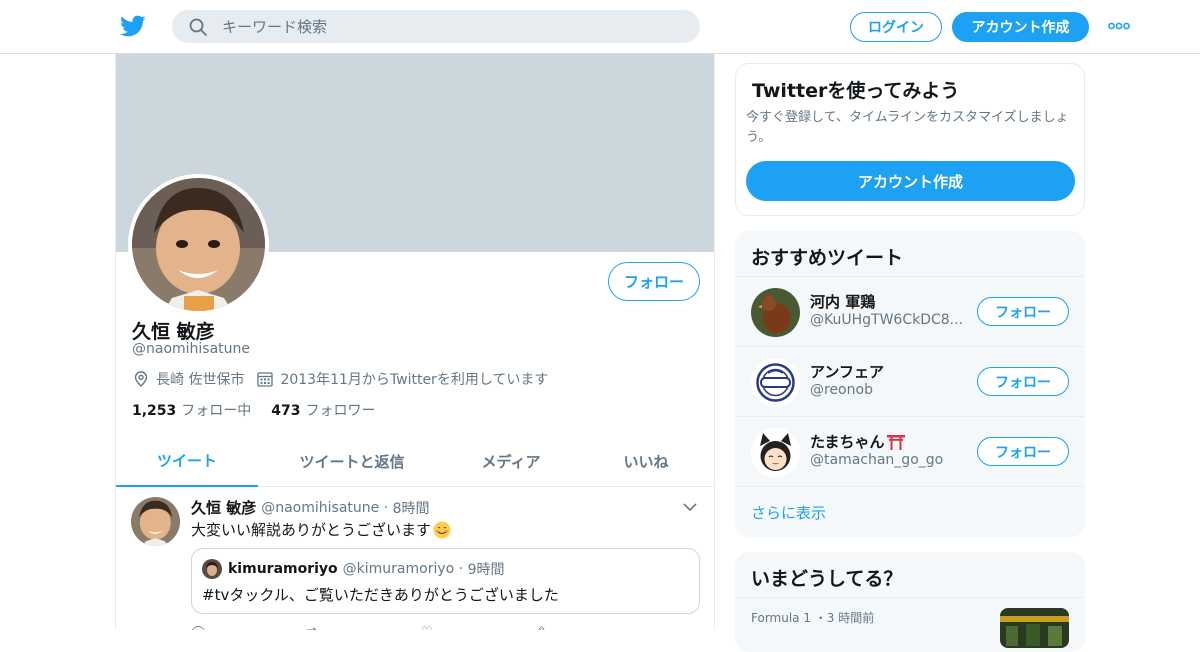 This screenshot has height=652, width=1200. What do you see at coordinates (877, 460) in the screenshot?
I see `recommend-handle: @tamachan_go_go` at bounding box center [877, 460].